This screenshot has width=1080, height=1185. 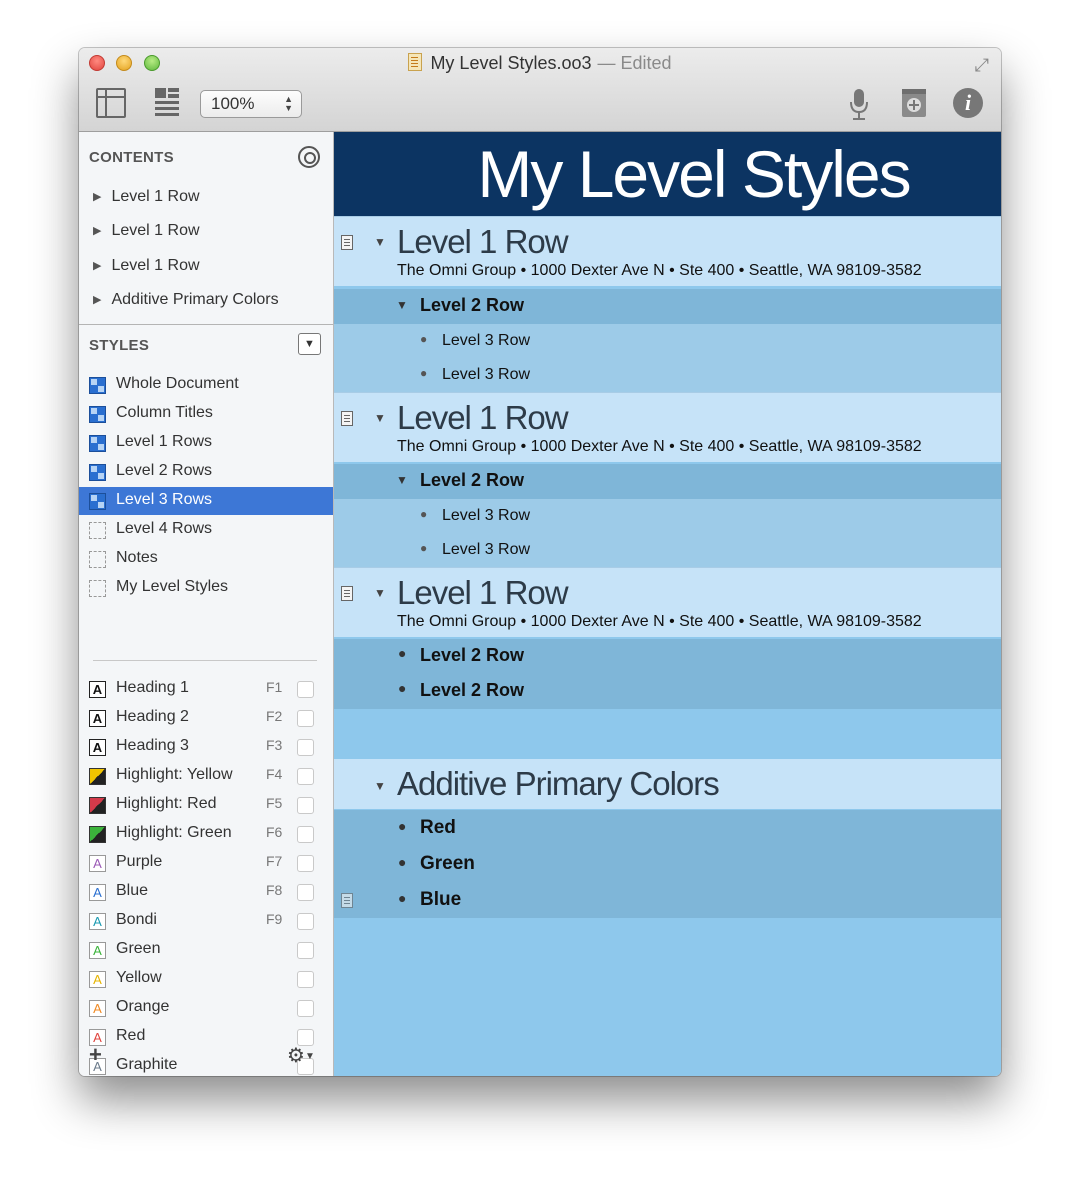 What do you see at coordinates (206, 834) in the screenshot?
I see `named-style-item: Highlight: Green F6` at bounding box center [206, 834].